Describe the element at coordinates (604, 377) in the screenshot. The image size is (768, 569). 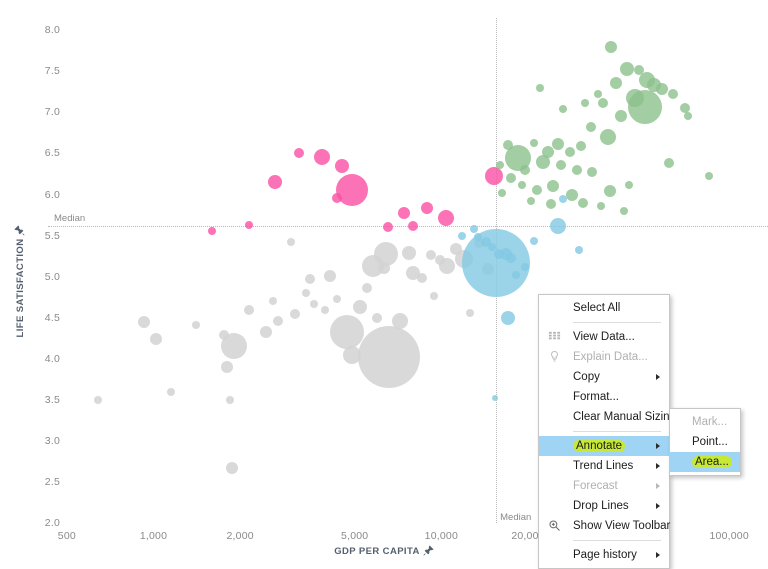
I see `menu-item-copy: Copy` at that location.